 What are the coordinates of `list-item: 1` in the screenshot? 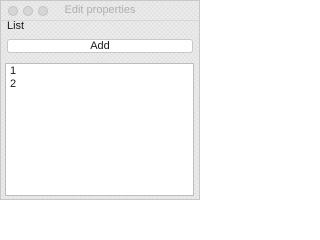 It's located at (99, 71).